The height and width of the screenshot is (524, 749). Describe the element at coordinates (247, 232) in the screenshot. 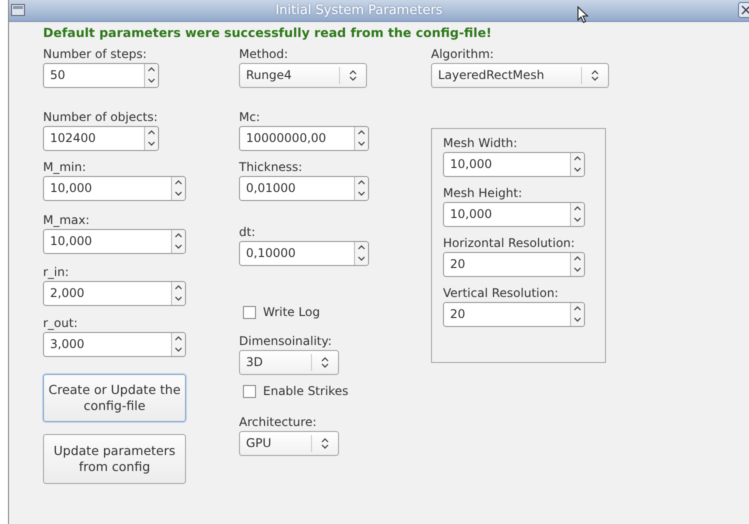

I see `field-label: dt:` at that location.